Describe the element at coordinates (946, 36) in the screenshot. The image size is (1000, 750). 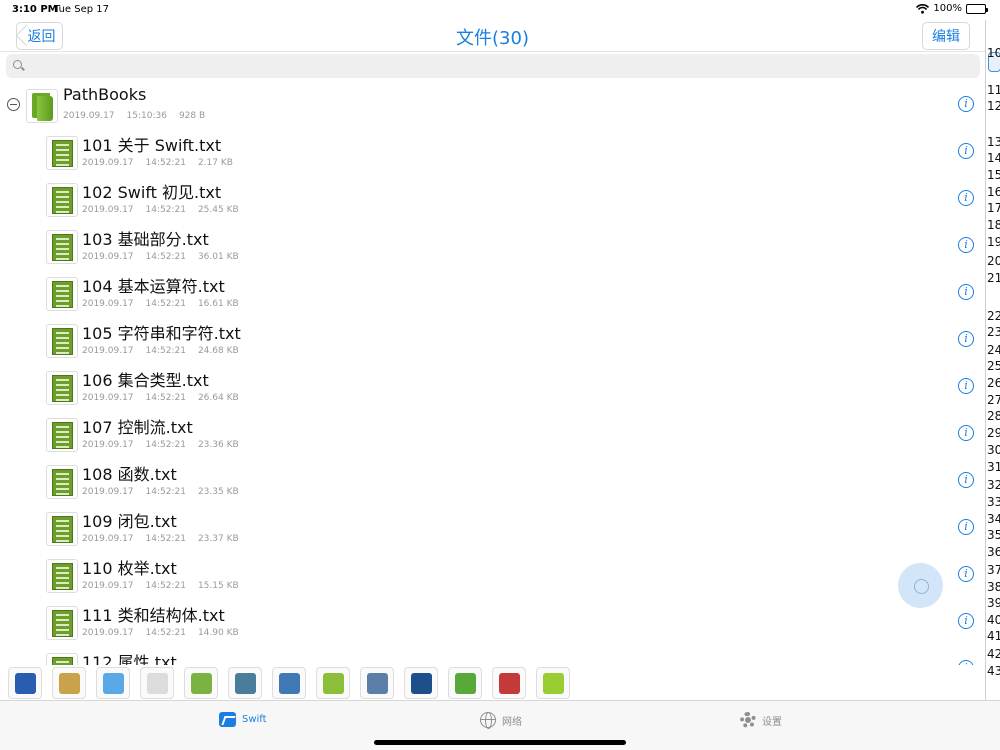
I see `edit-button: 编辑` at that location.